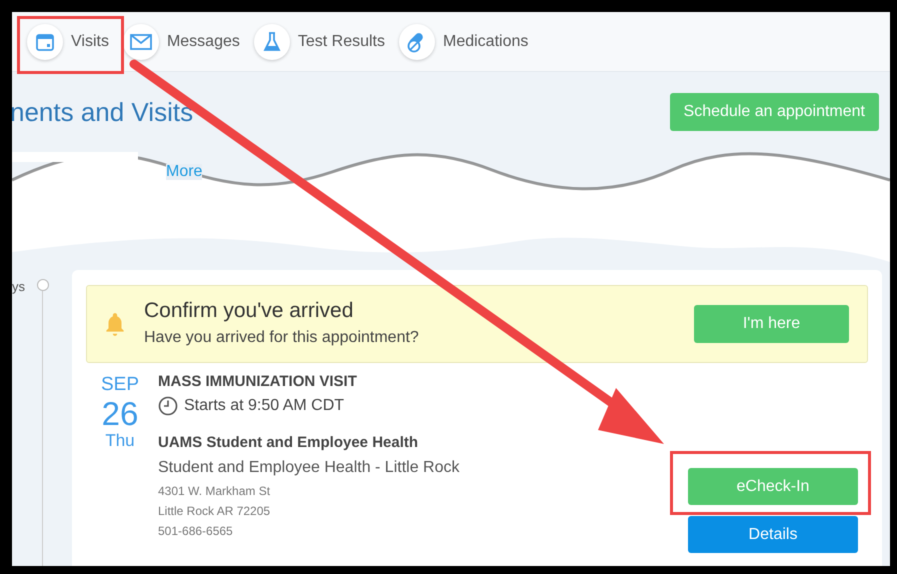  What do you see at coordinates (103, 112) in the screenshot?
I see `page-title: nents and Visits` at bounding box center [103, 112].